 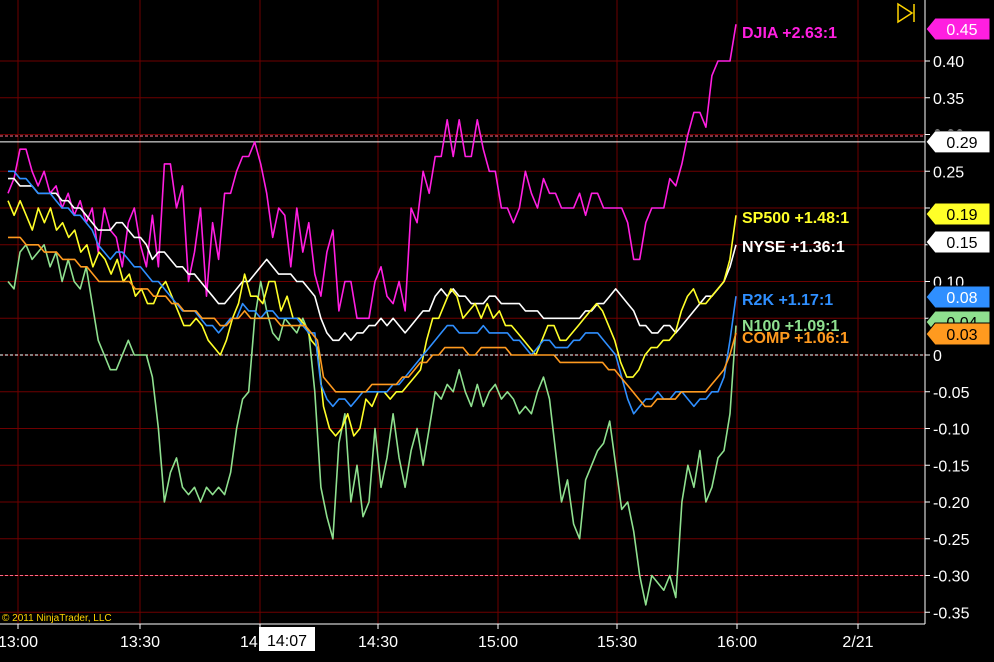 What do you see at coordinates (961, 215) in the screenshot?
I see `value-tag-label: 0.19` at bounding box center [961, 215].